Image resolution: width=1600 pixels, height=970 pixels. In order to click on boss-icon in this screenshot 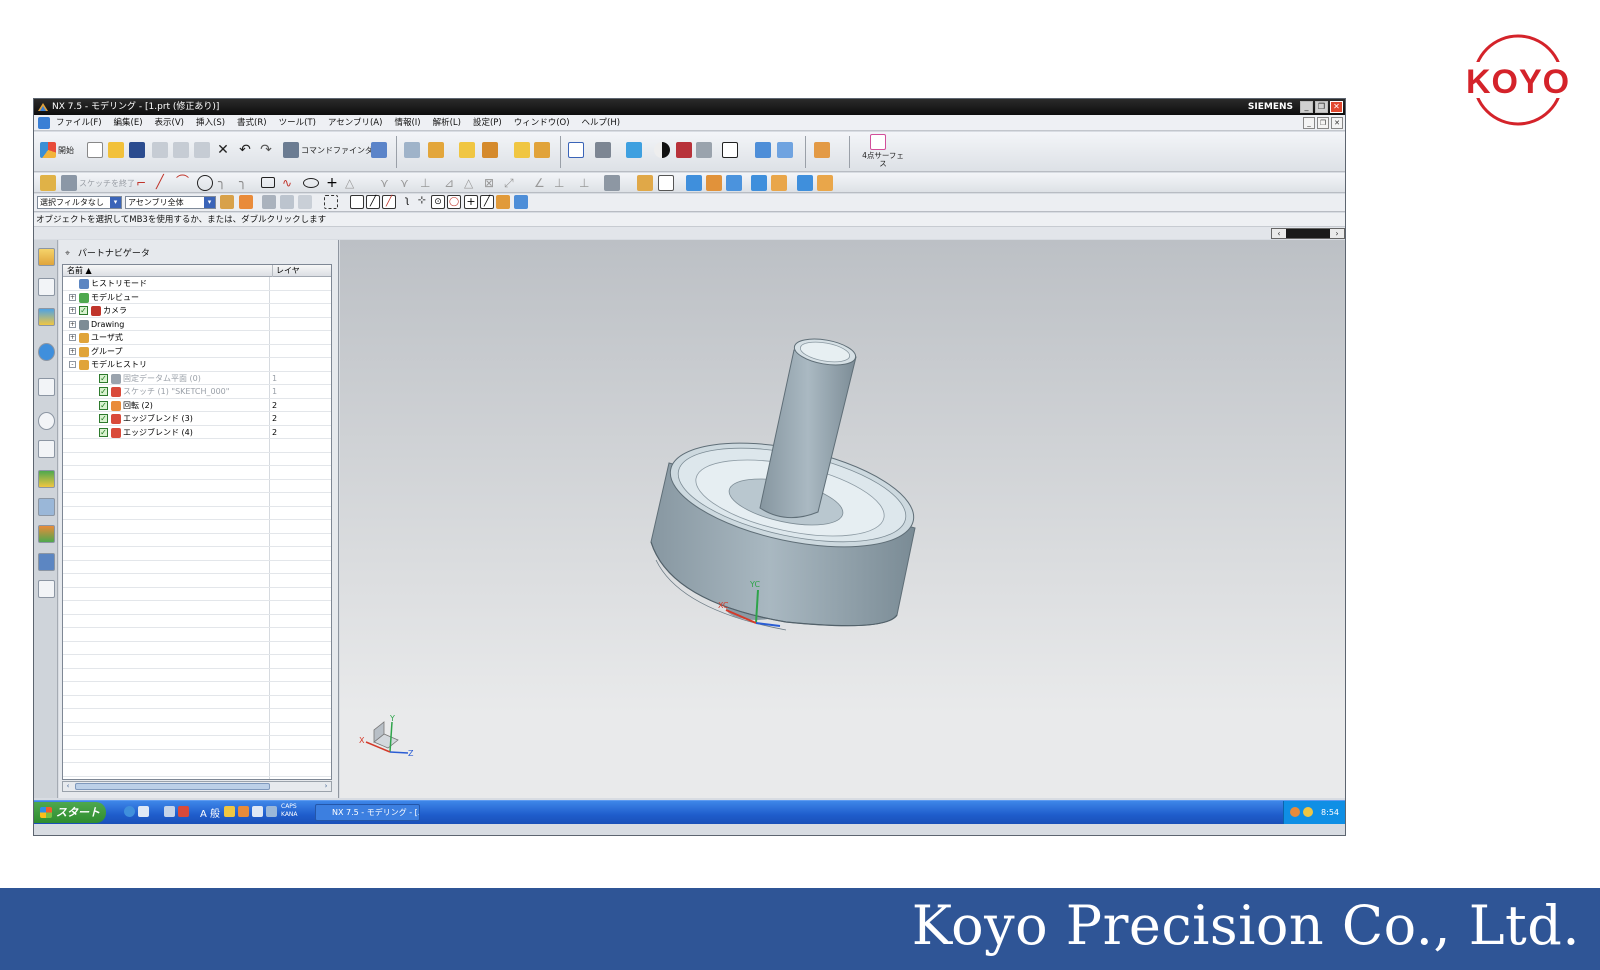, I will do `click(759, 183)`.